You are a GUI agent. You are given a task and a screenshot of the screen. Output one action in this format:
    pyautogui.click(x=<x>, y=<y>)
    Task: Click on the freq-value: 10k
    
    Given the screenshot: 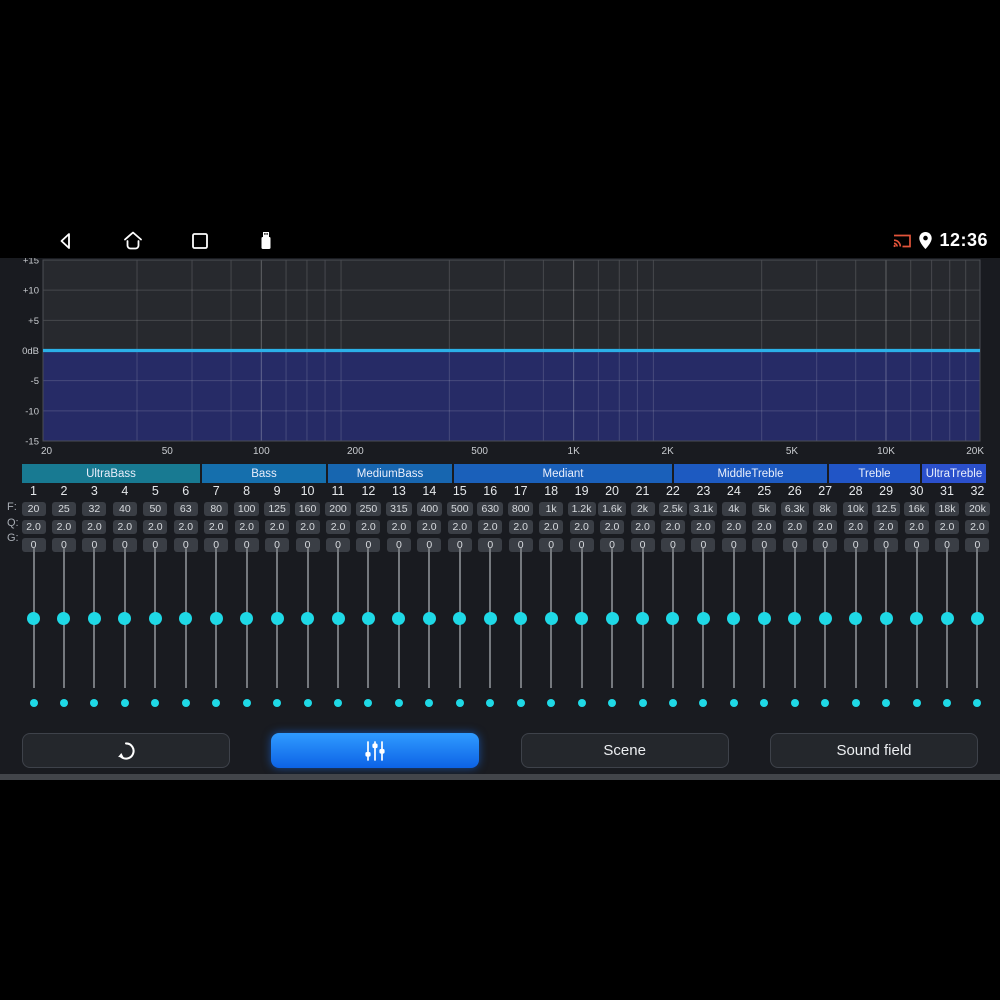 What is the action you would take?
    pyautogui.click(x=856, y=509)
    